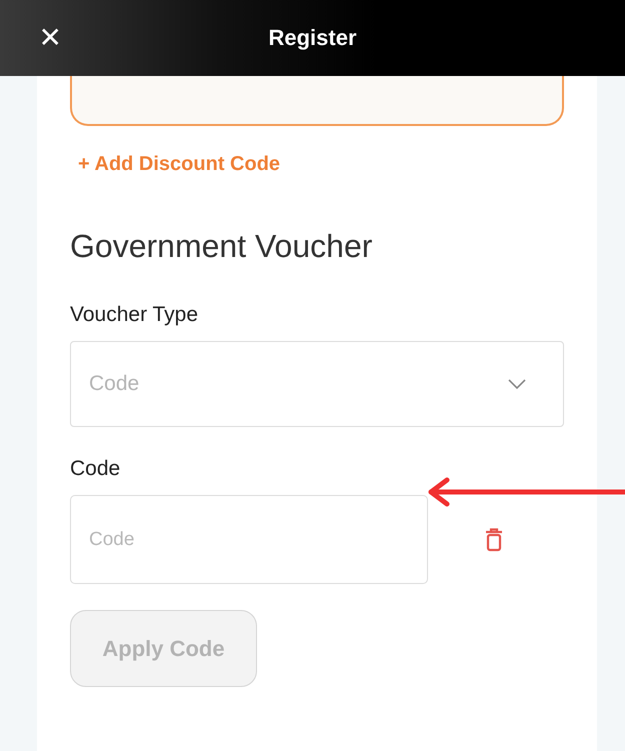 Image resolution: width=625 pixels, height=751 pixels. I want to click on field-label: Code, so click(95, 469).